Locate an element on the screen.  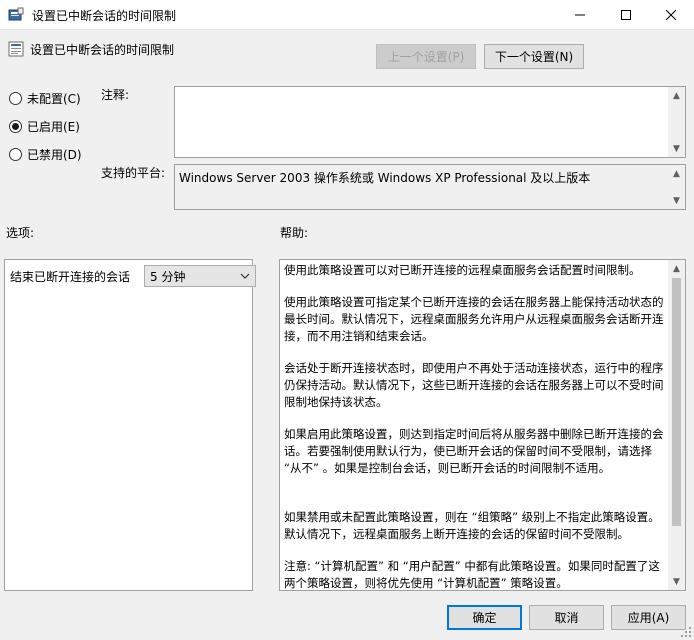
chevron-down-icon is located at coordinates (245, 276).